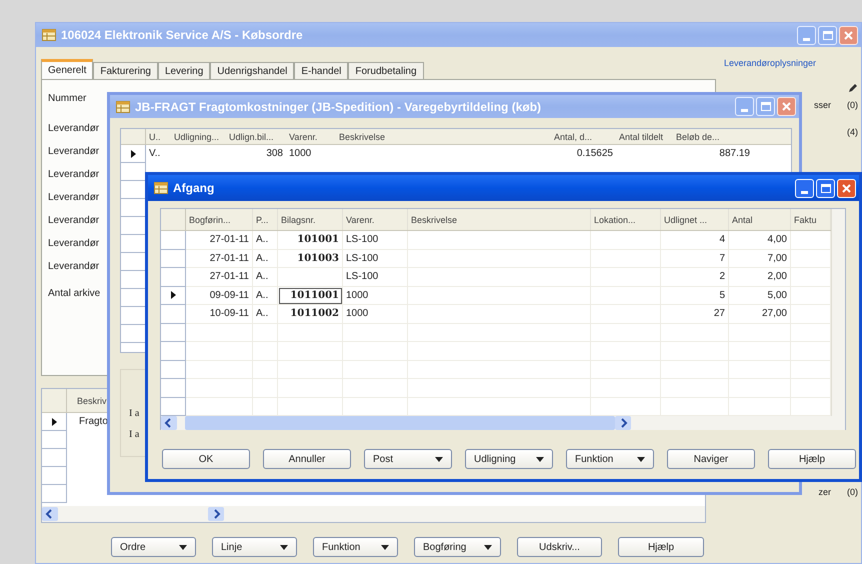  Describe the element at coordinates (67, 69) in the screenshot. I see `tab: Generelt` at that location.